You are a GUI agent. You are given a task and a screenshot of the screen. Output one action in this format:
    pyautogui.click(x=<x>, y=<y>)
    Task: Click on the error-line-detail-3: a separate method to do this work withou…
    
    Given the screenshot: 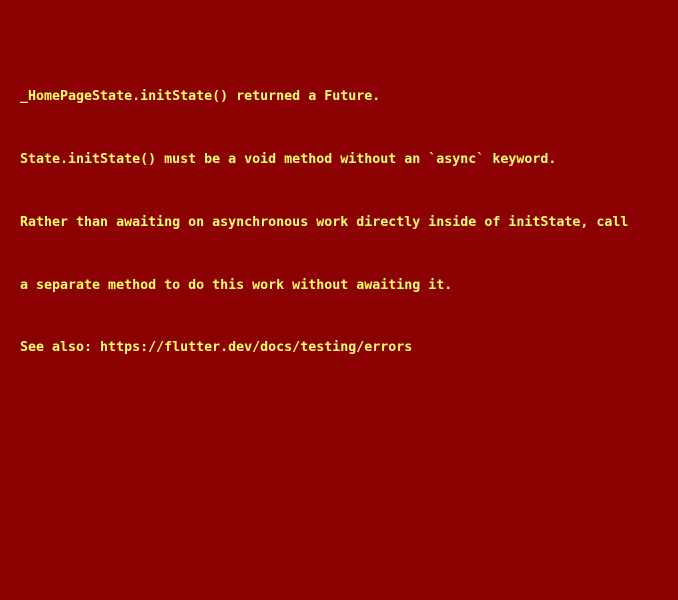 What is the action you would take?
    pyautogui.click(x=236, y=285)
    